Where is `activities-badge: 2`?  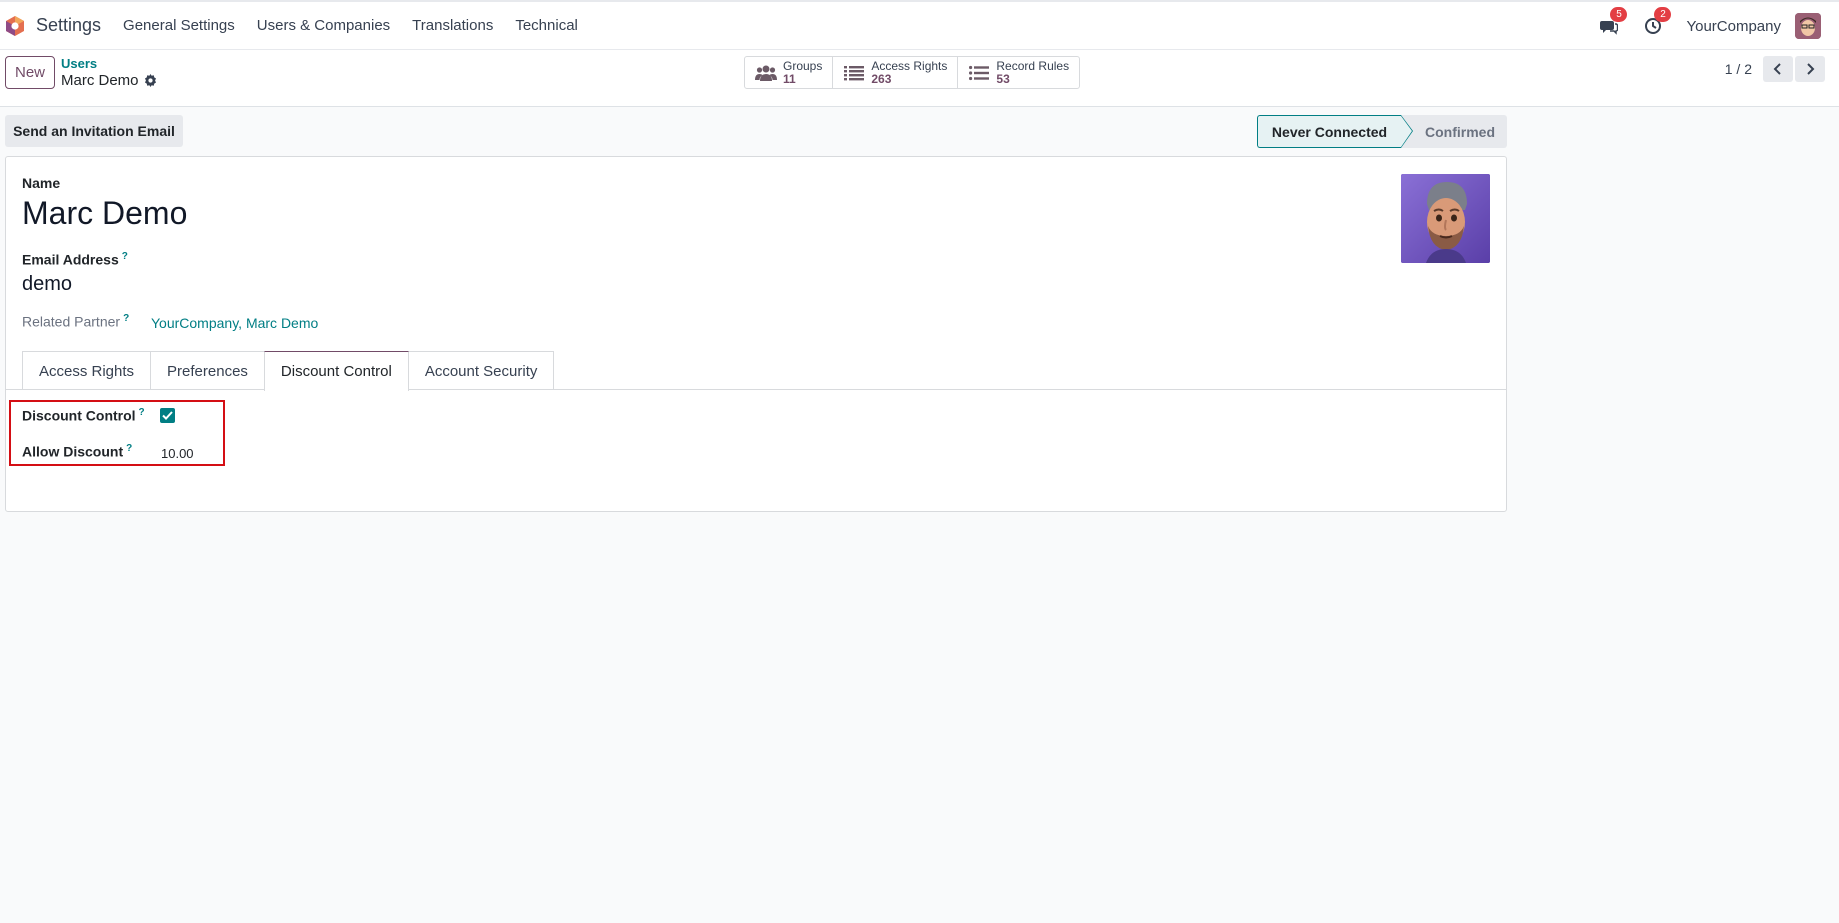 activities-badge: 2 is located at coordinates (1663, 14).